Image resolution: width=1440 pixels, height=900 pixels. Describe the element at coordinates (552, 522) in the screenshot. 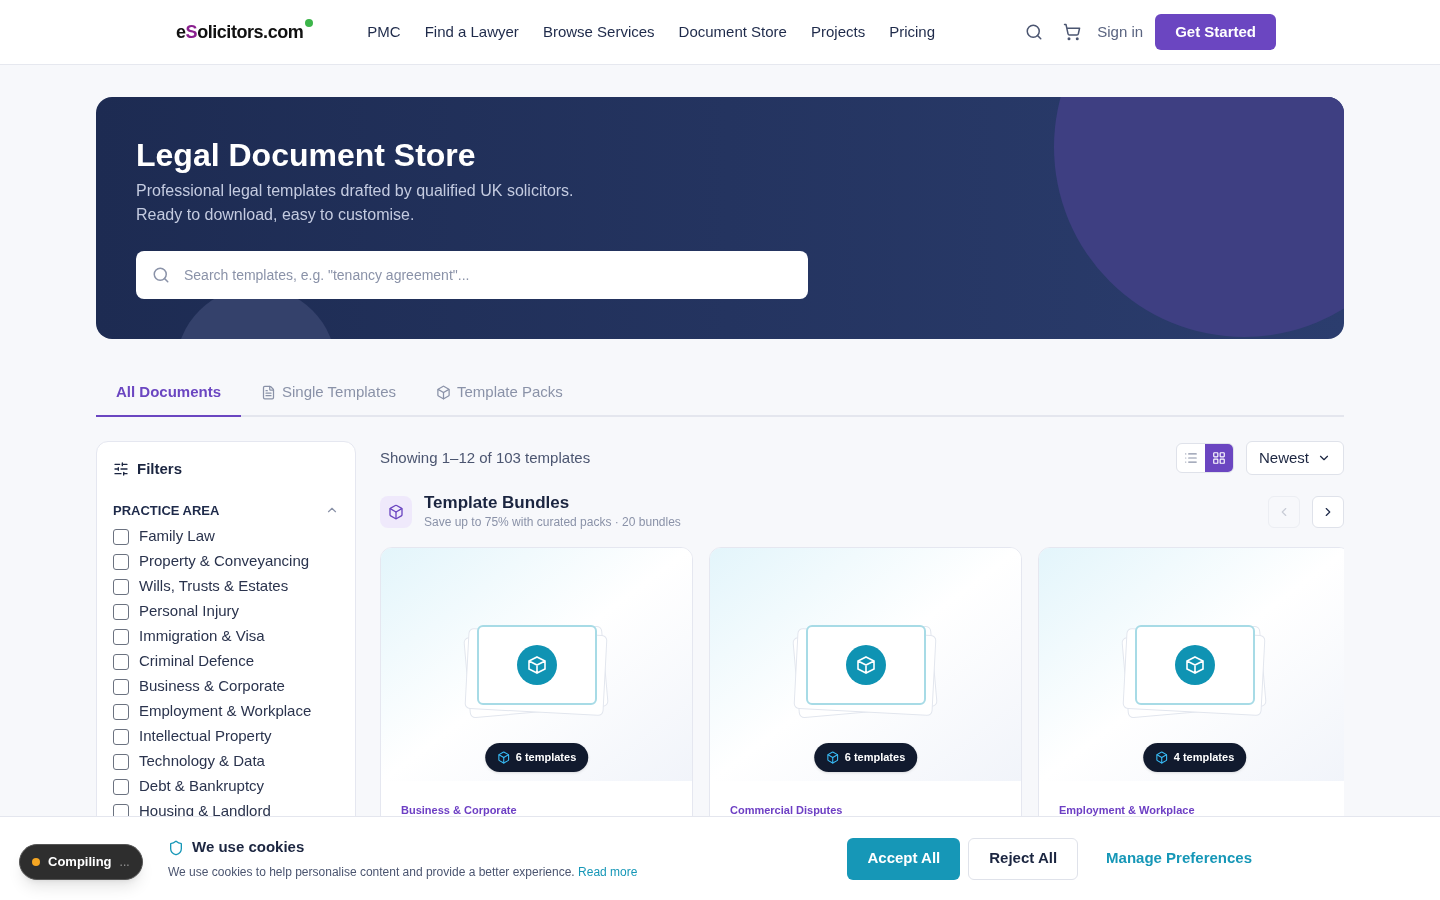

I see `section-subtitle: Save up to 75% with curated packs · 20 bundles` at that location.